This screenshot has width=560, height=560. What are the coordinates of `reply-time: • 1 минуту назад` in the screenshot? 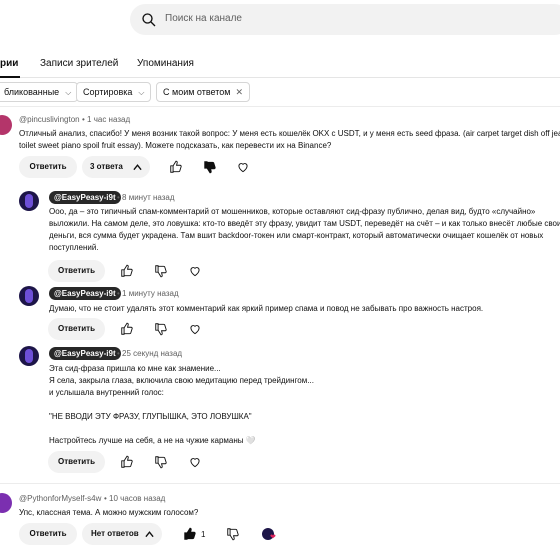 It's located at (148, 293).